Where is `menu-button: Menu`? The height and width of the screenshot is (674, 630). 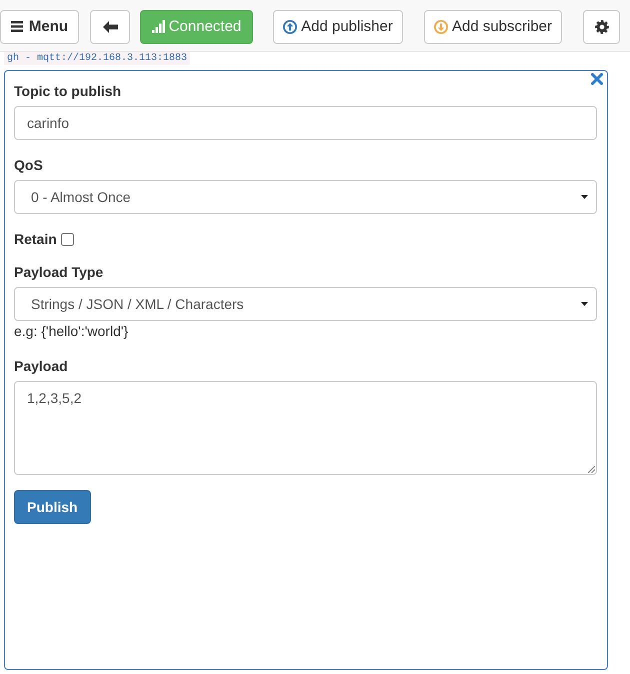
menu-button: Menu is located at coordinates (39, 27).